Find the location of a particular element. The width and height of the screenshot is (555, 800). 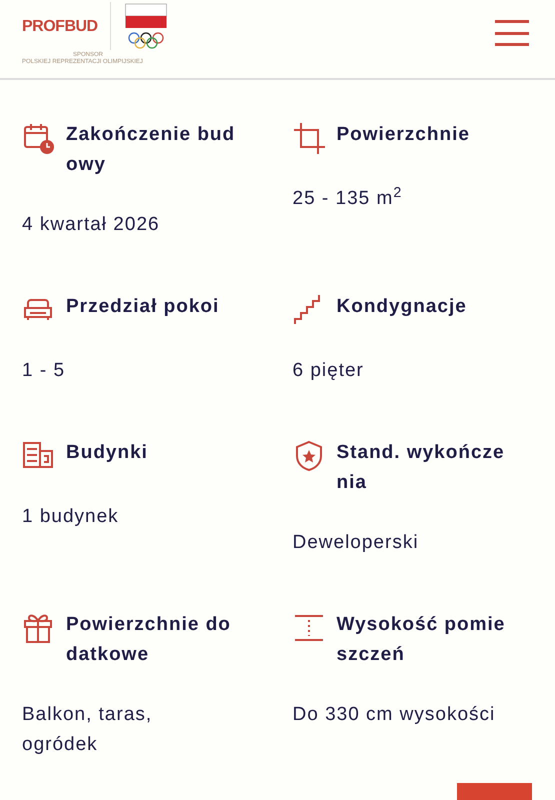

gift-icon is located at coordinates (38, 628).